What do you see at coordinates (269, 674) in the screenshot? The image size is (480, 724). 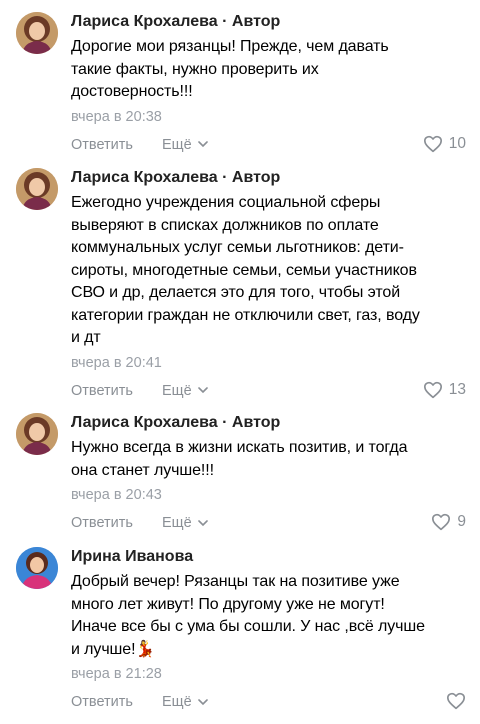 I see `comment-time: вчера в 21:28` at bounding box center [269, 674].